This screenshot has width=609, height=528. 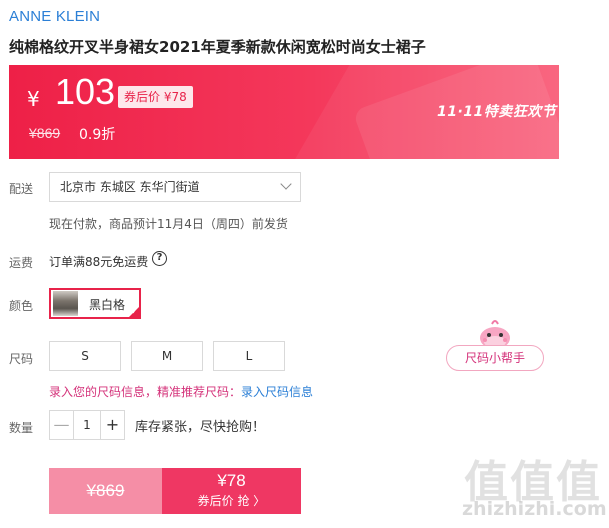 What do you see at coordinates (54, 16) in the screenshot?
I see `brand-link: ANNE KLEIN` at bounding box center [54, 16].